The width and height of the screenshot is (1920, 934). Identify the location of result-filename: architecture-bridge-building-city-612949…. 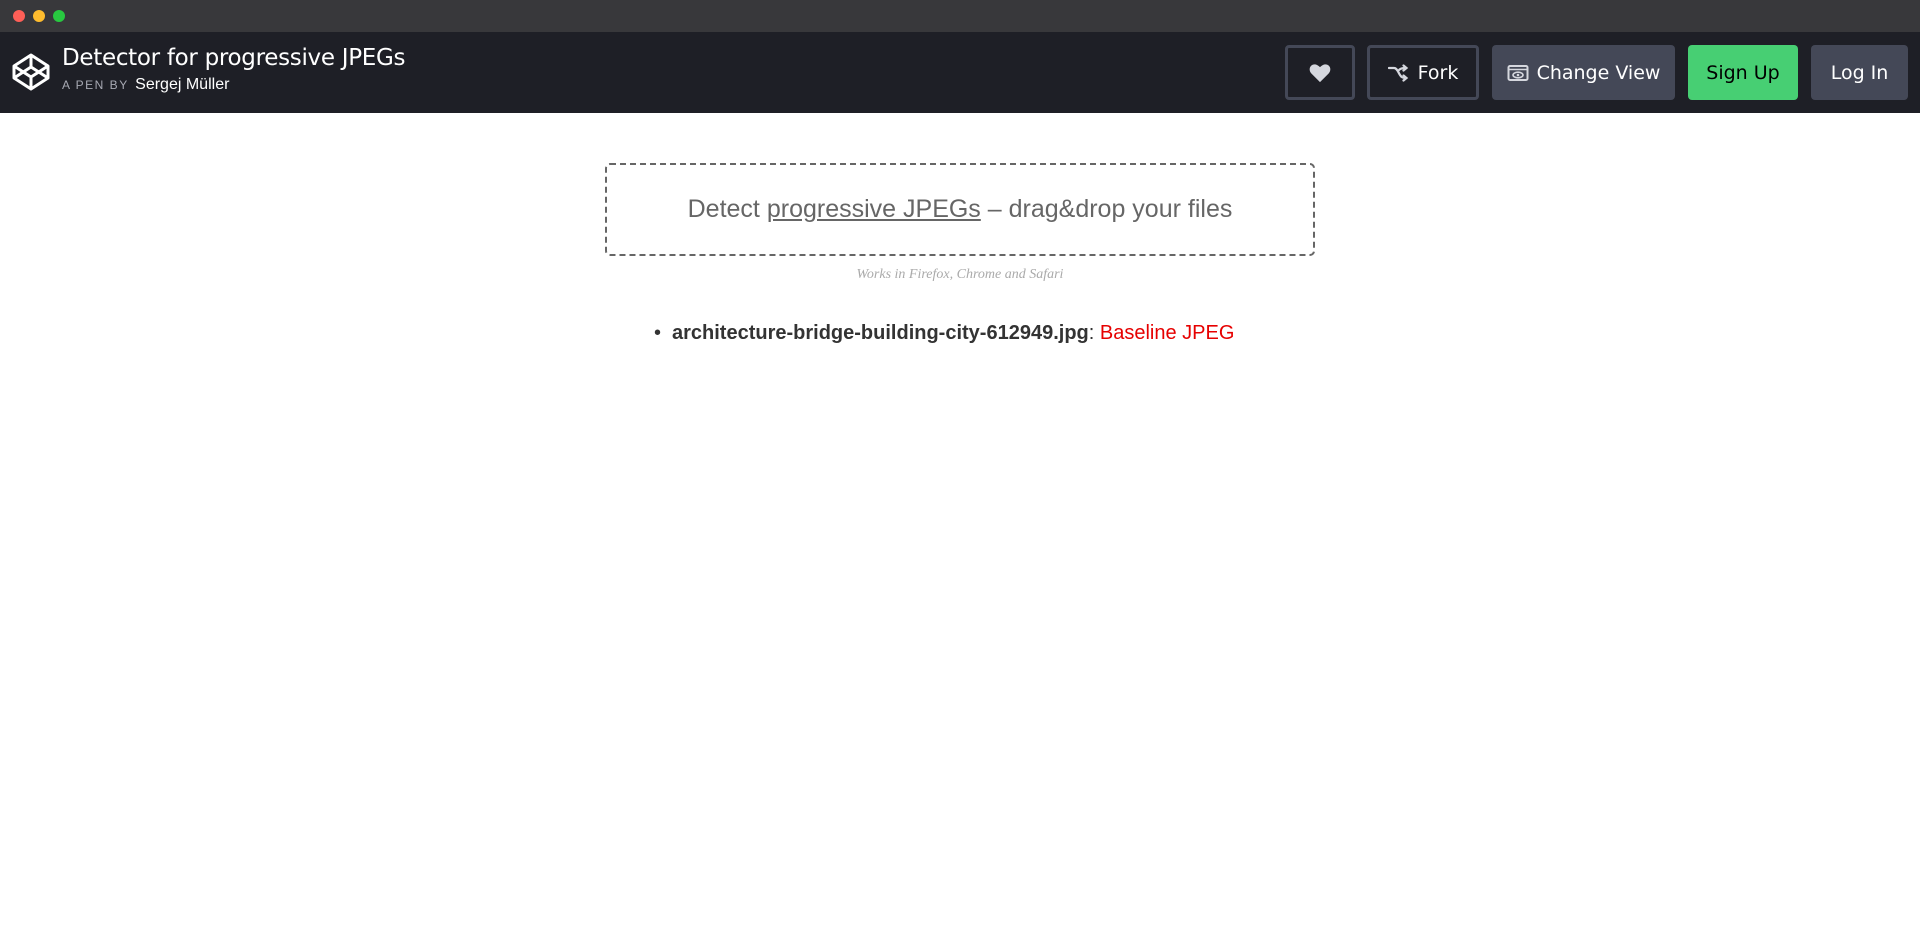
(880, 333).